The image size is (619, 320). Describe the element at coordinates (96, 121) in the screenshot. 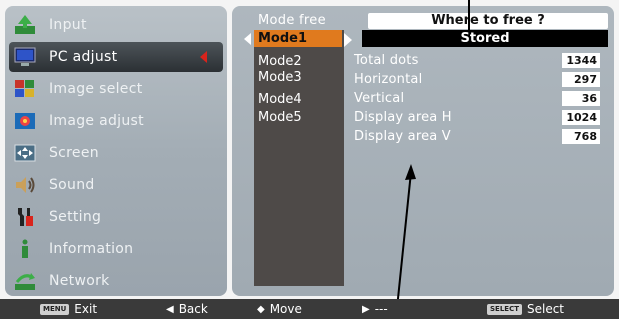

I see `menu-item-label: Image adjust` at that location.